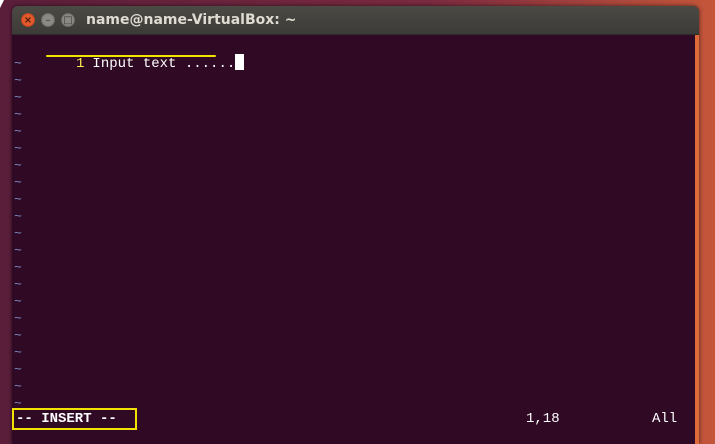 This screenshot has width=715, height=444. Describe the element at coordinates (2, 4) in the screenshot. I see `mouse-pointer-icon` at that location.